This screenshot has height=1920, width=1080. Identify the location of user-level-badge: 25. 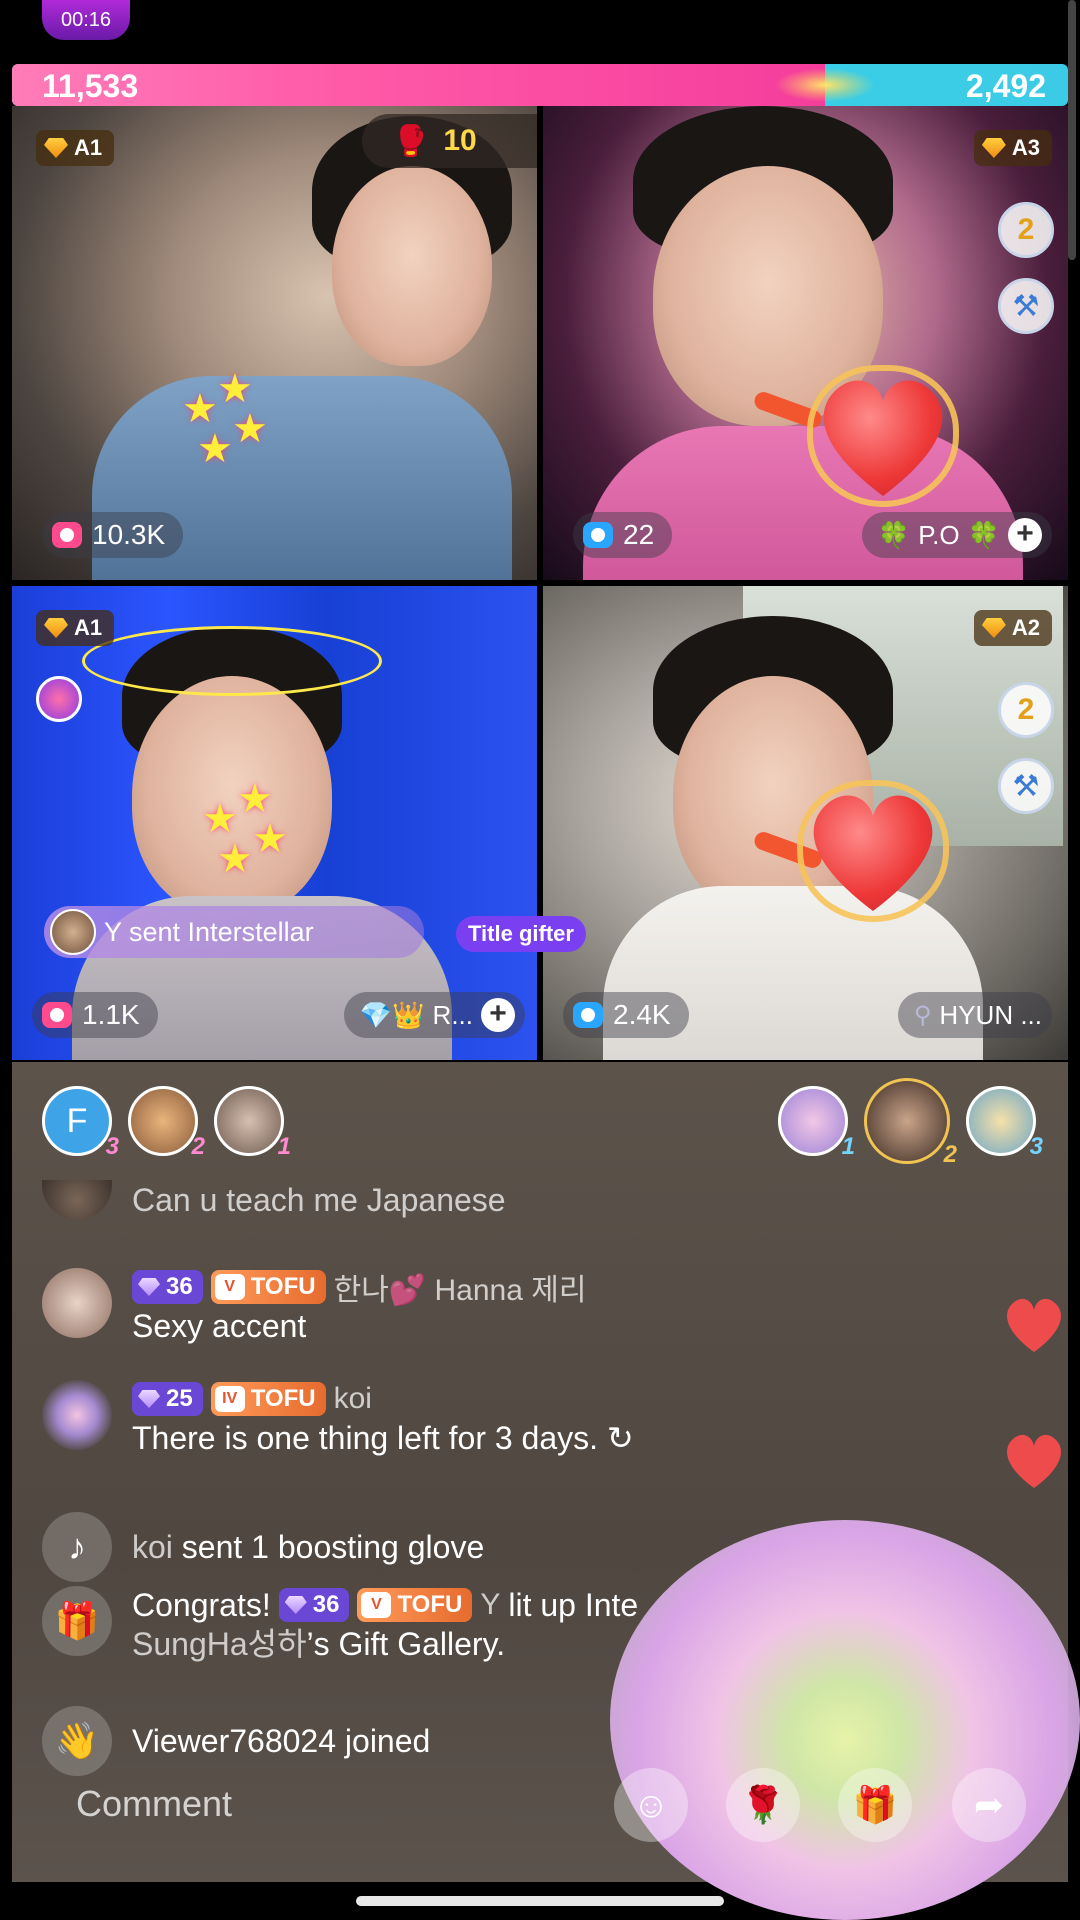
(167, 1399).